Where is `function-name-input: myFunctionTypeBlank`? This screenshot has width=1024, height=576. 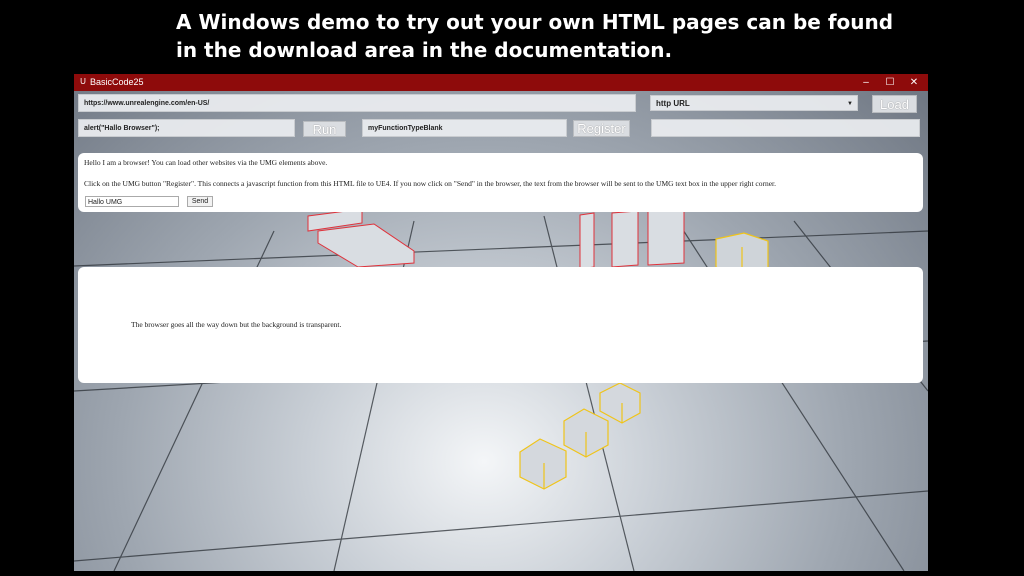 function-name-input: myFunctionTypeBlank is located at coordinates (464, 128).